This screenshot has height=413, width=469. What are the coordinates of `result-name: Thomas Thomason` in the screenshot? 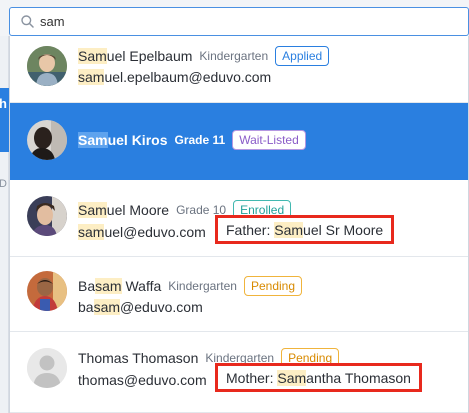 It's located at (138, 358).